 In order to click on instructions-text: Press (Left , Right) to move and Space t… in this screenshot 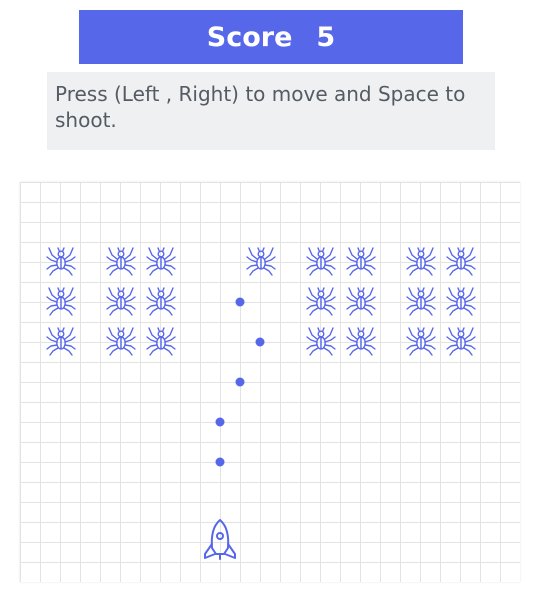, I will do `click(260, 107)`.